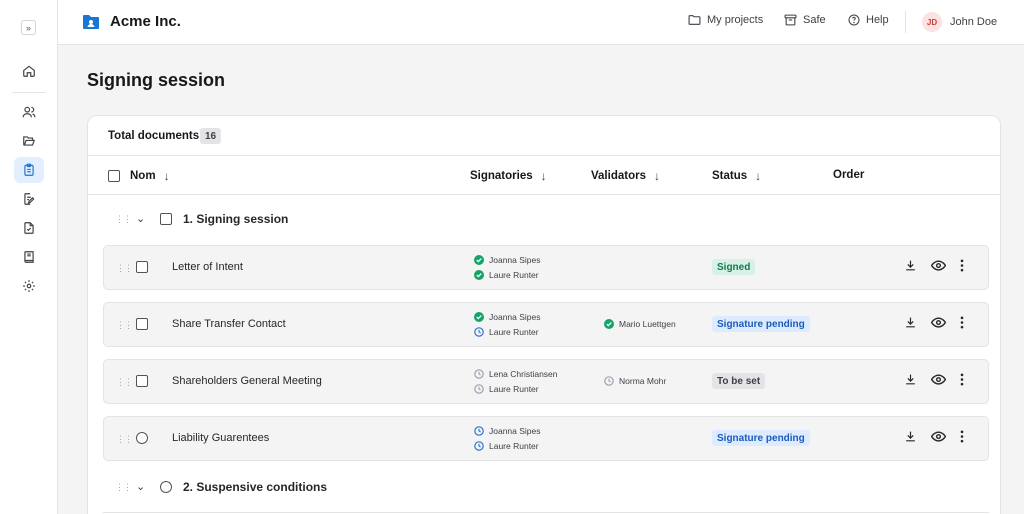 The image size is (1024, 514). What do you see at coordinates (29, 286) in the screenshot?
I see `sidebar-item-settings` at bounding box center [29, 286].